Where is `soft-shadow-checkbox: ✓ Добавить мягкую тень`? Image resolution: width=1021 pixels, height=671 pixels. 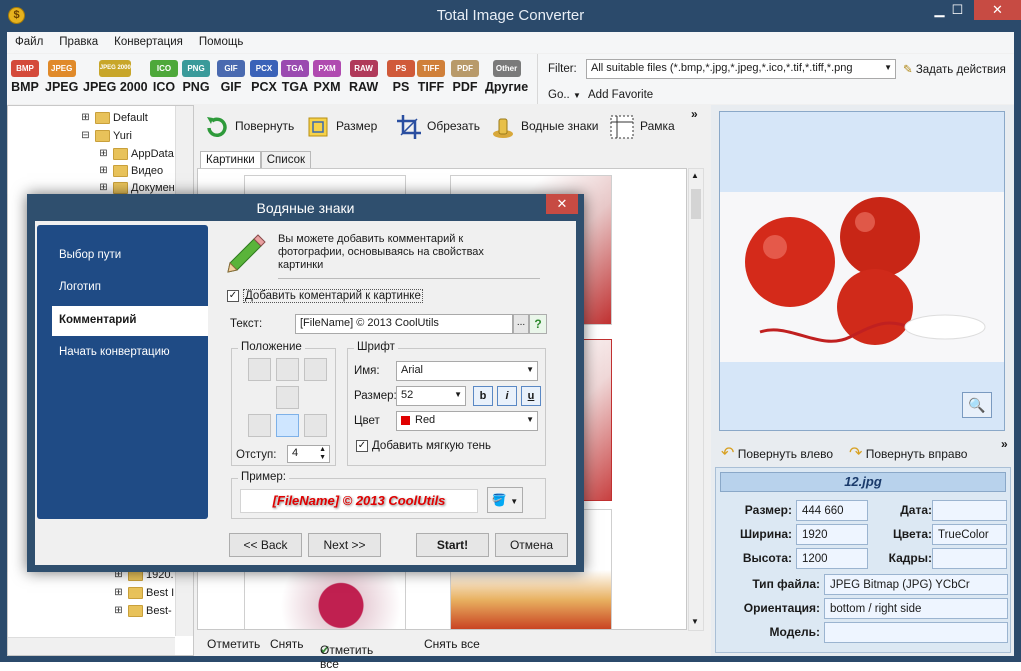 soft-shadow-checkbox: ✓ Добавить мягкую тень is located at coordinates (423, 446).